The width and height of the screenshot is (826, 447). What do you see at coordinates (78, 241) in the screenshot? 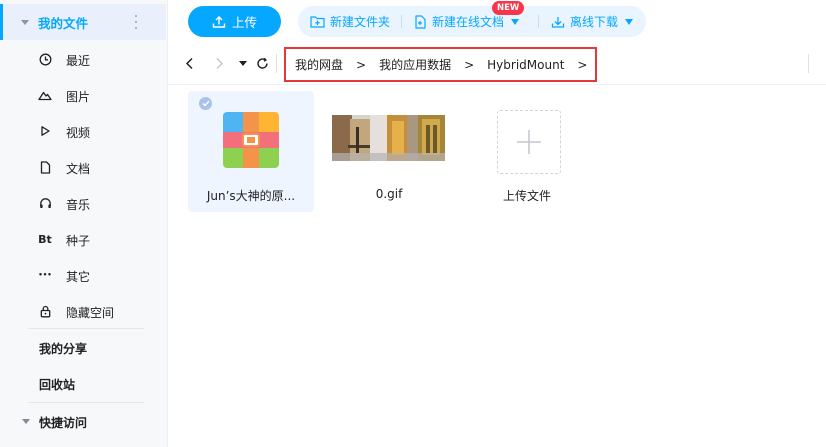
I see `sidebar-item-label: 种子` at bounding box center [78, 241].